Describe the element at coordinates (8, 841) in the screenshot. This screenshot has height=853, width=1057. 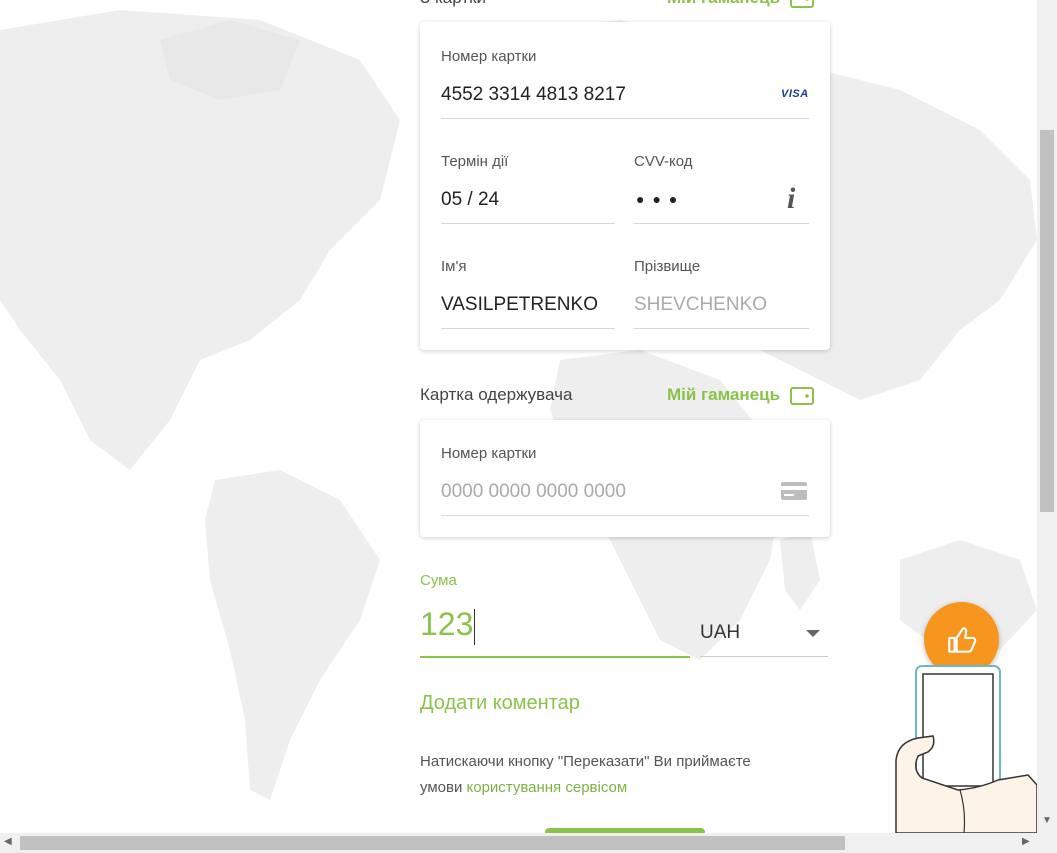
I see `scroll-left-arrow-icon: ◀` at that location.